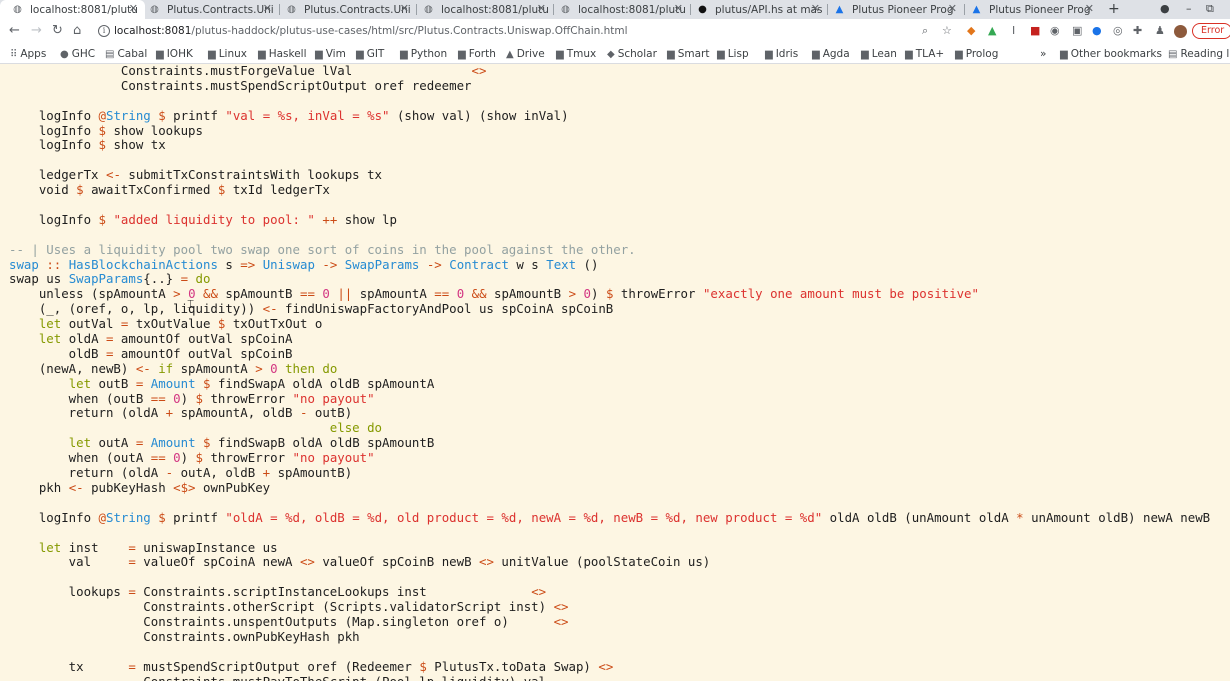  Describe the element at coordinates (893, 9) in the screenshot. I see `tab-6: ▲ Plutus Pioneer Prog ✕` at that location.